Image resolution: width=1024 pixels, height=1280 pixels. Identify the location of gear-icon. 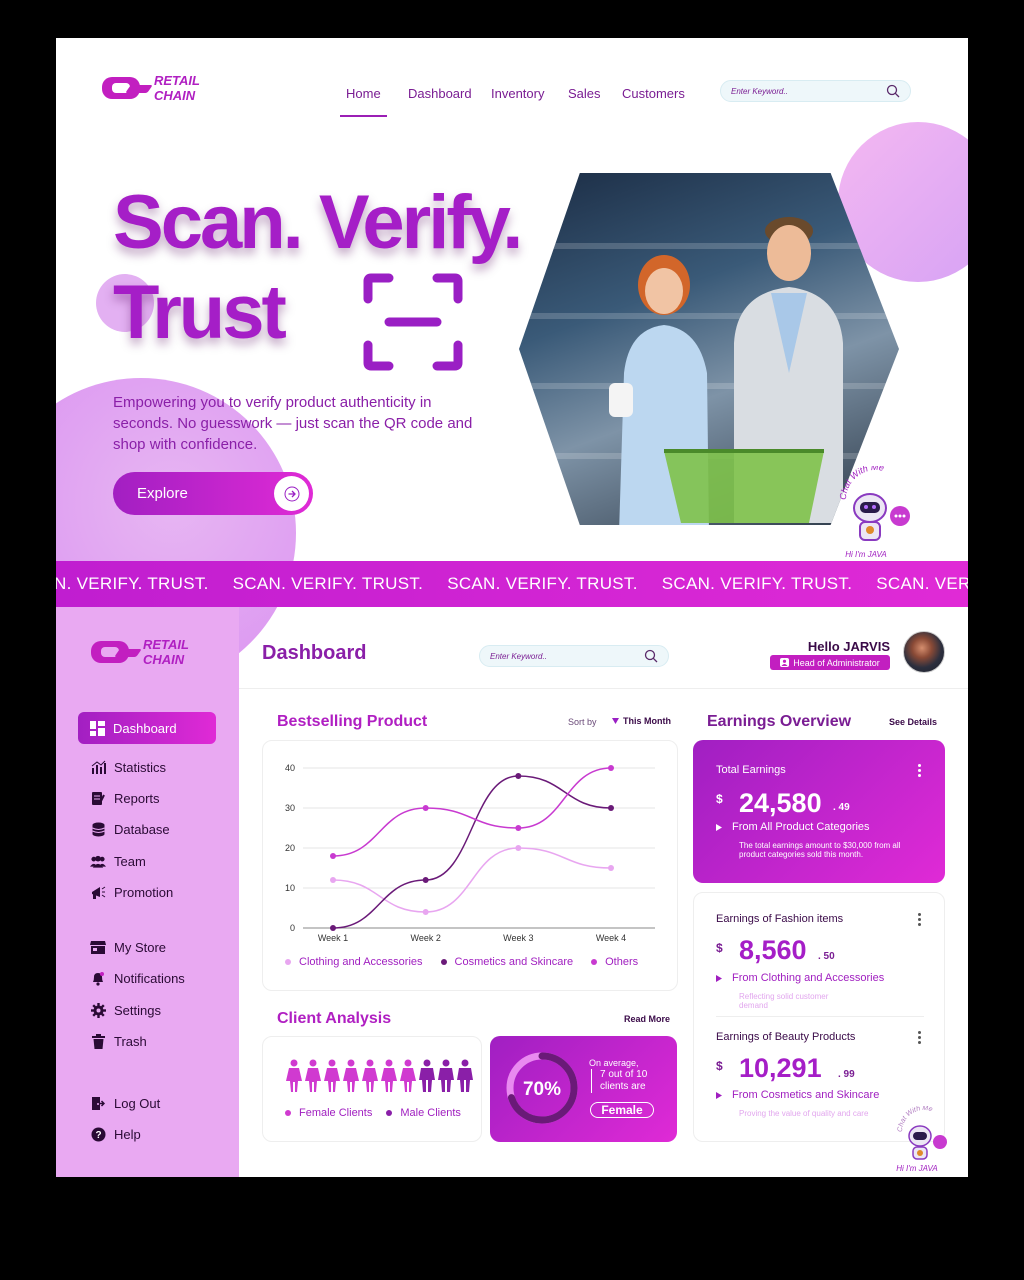
(98, 1010).